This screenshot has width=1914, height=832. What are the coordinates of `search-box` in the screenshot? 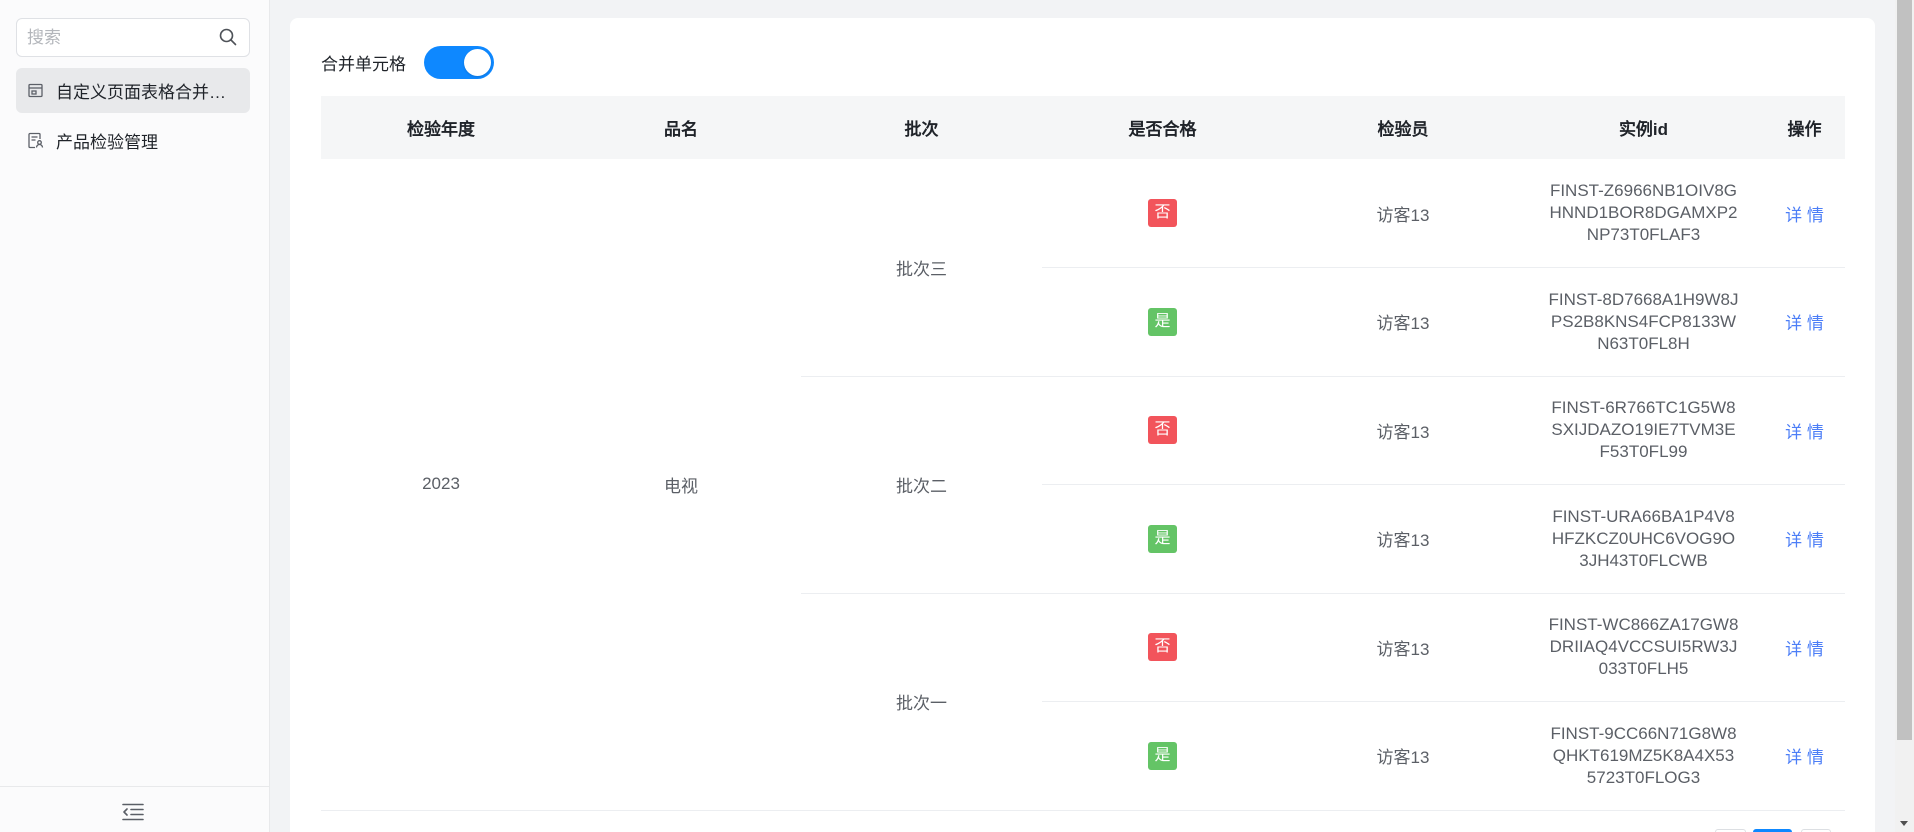 It's located at (133, 37).